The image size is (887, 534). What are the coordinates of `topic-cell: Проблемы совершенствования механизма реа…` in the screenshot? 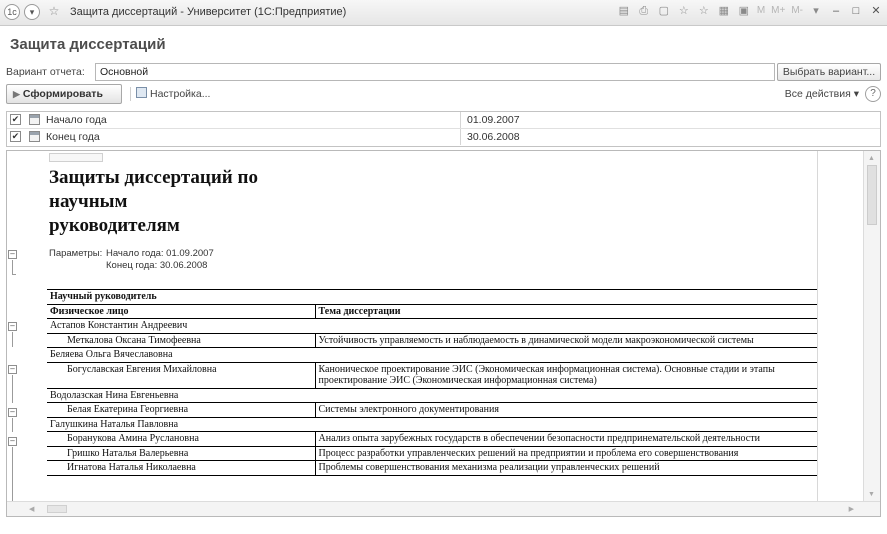 It's located at (566, 468).